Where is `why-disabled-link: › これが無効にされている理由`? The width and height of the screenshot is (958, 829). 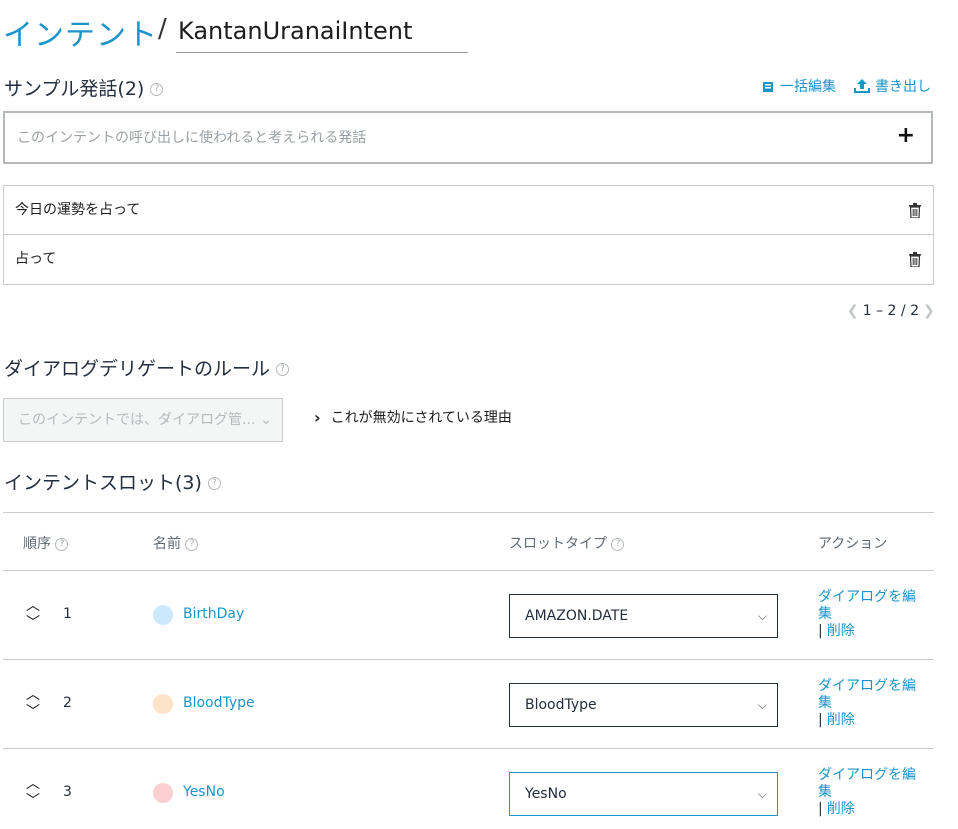 why-disabled-link: › これが無効にされている理由 is located at coordinates (413, 417).